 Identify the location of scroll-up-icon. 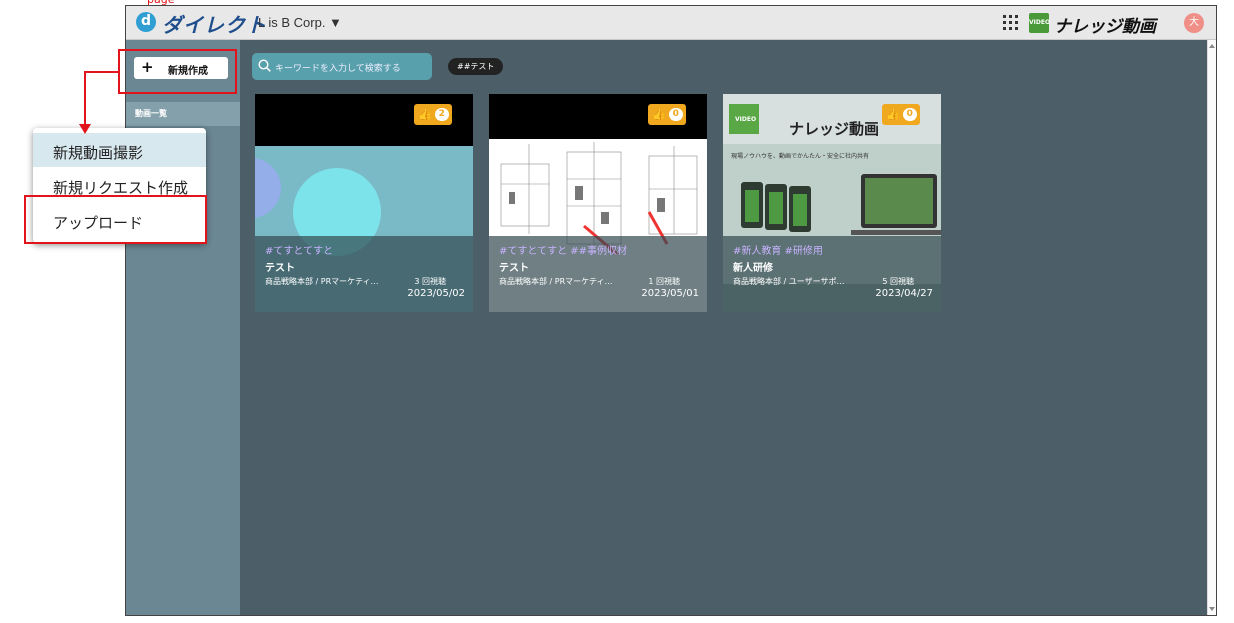
(1212, 46).